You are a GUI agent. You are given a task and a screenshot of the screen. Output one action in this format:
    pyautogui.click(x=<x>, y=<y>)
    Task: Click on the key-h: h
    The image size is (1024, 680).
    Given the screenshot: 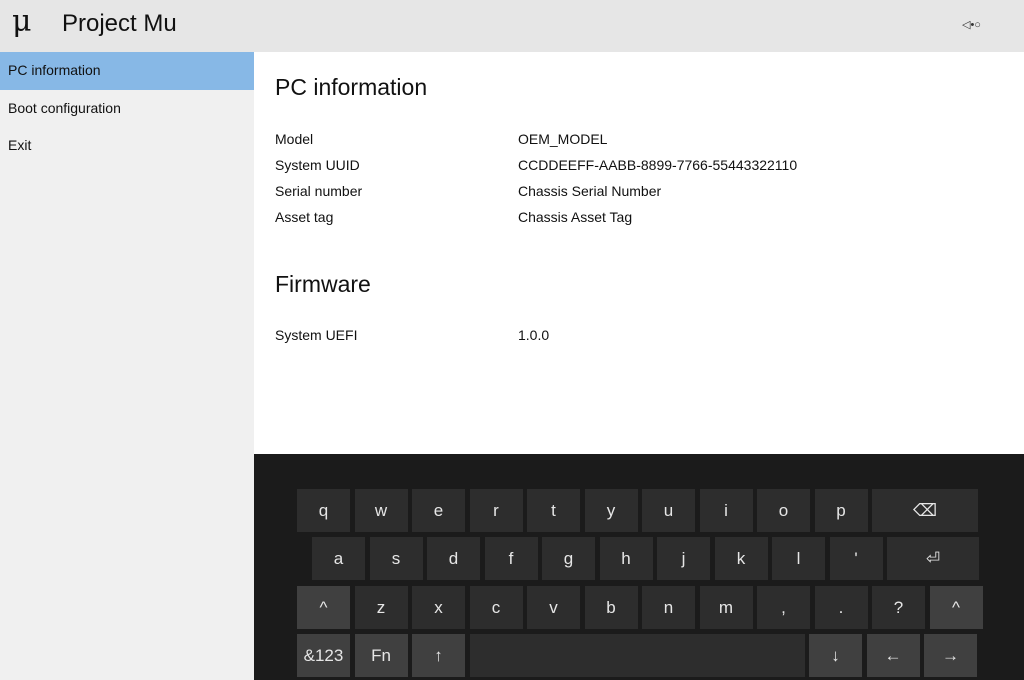 What is the action you would take?
    pyautogui.click(x=626, y=558)
    